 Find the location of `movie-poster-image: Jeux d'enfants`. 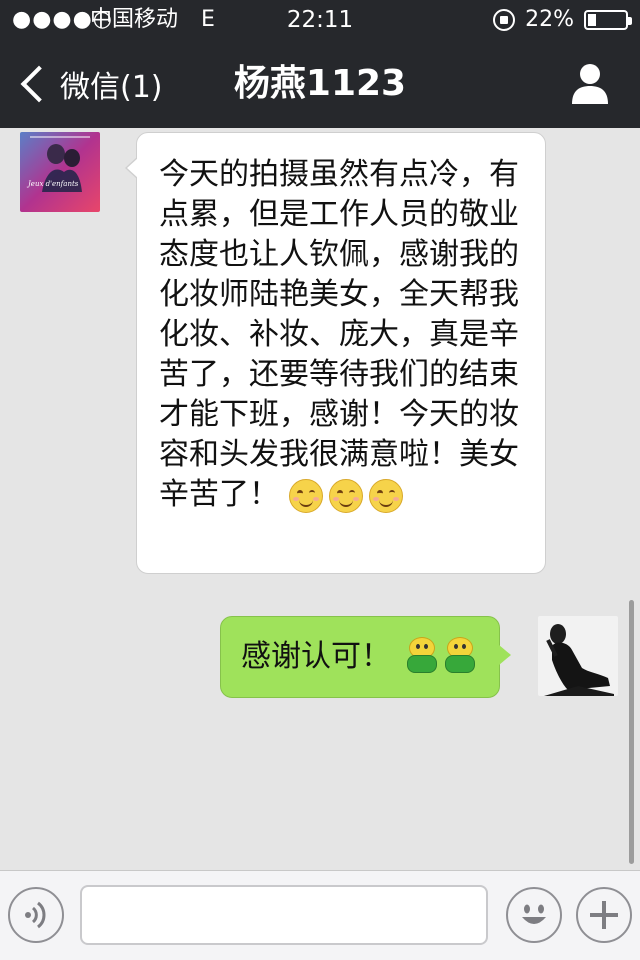

movie-poster-image: Jeux d'enfants is located at coordinates (60, 172).